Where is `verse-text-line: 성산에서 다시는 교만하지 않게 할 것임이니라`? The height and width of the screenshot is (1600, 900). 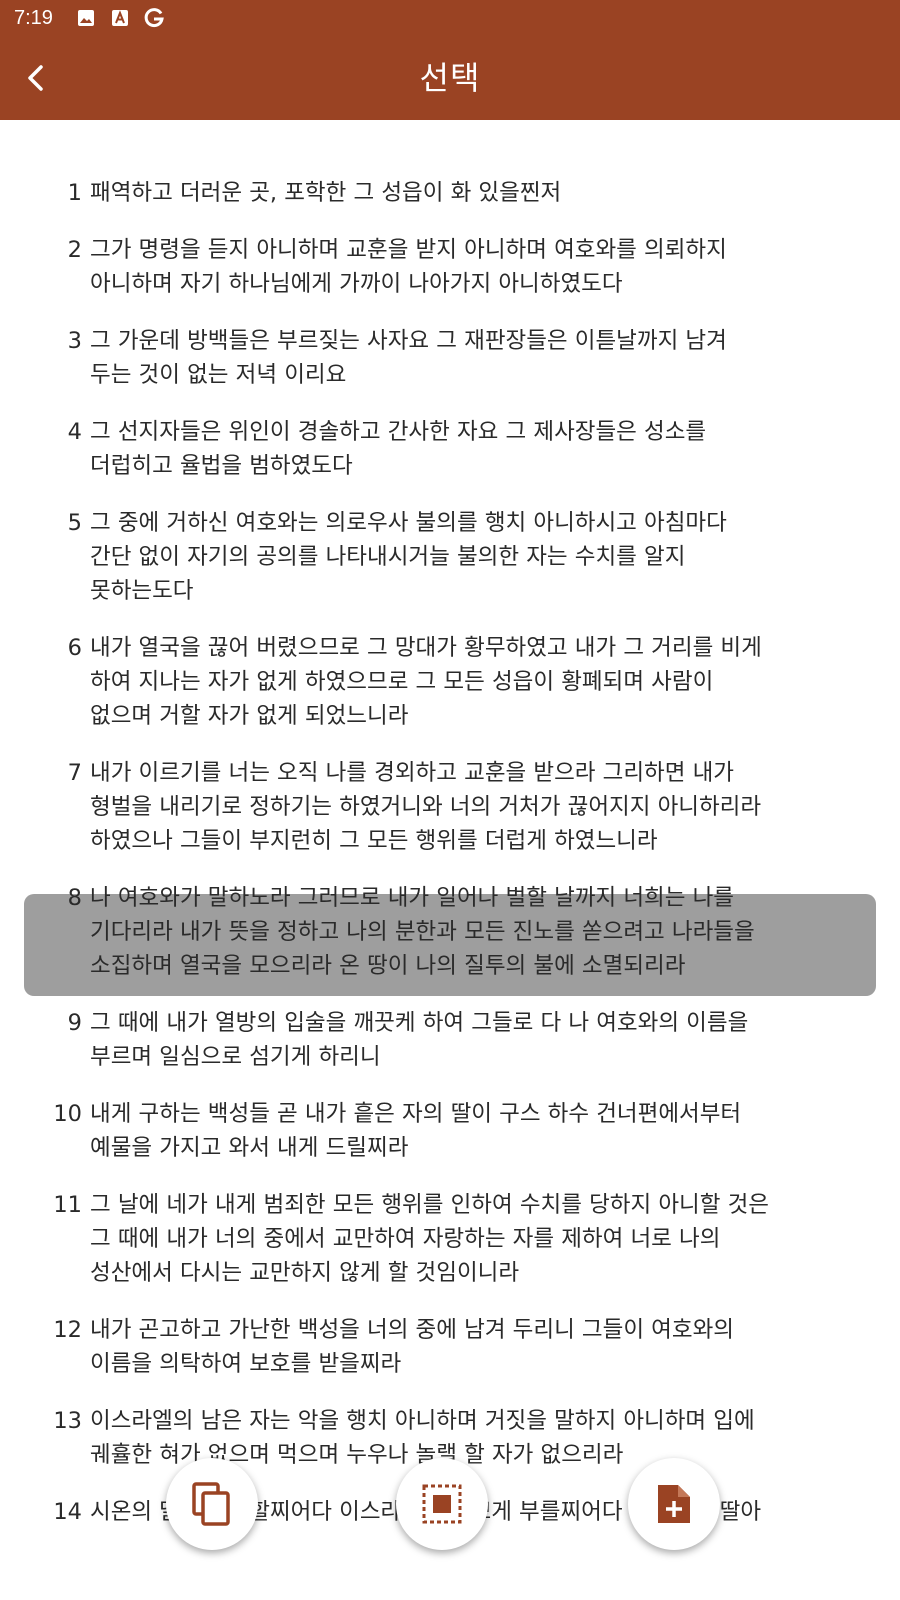
verse-text-line: 성산에서 다시는 교만하지 않게 할 것임이니라 is located at coordinates (305, 1273).